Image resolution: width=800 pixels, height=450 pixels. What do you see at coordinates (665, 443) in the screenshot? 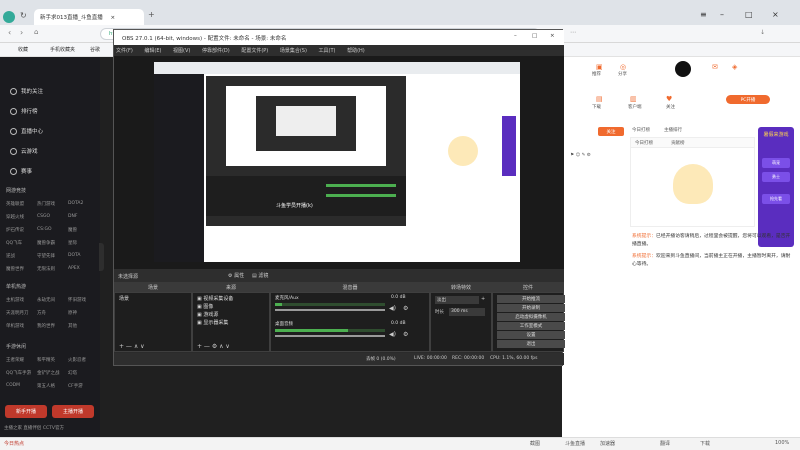
I see `taskbar-item: 翻译` at bounding box center [665, 443].